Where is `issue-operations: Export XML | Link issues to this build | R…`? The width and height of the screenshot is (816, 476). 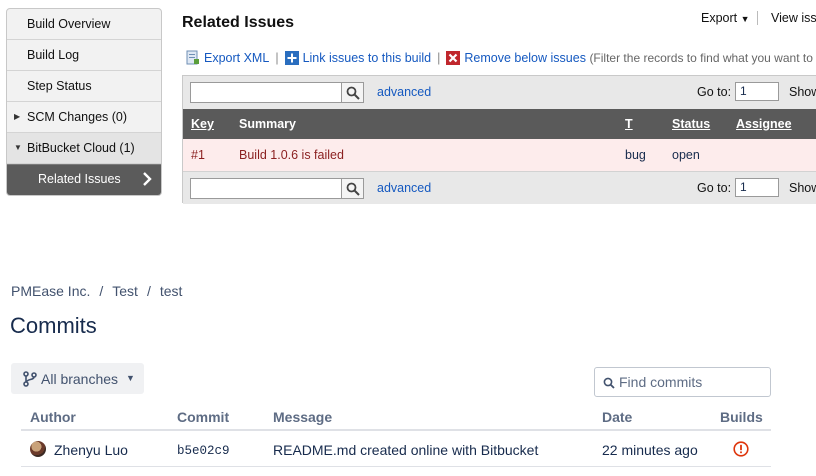 issue-operations: Export XML | Link issues to this build | R… is located at coordinates (501, 57).